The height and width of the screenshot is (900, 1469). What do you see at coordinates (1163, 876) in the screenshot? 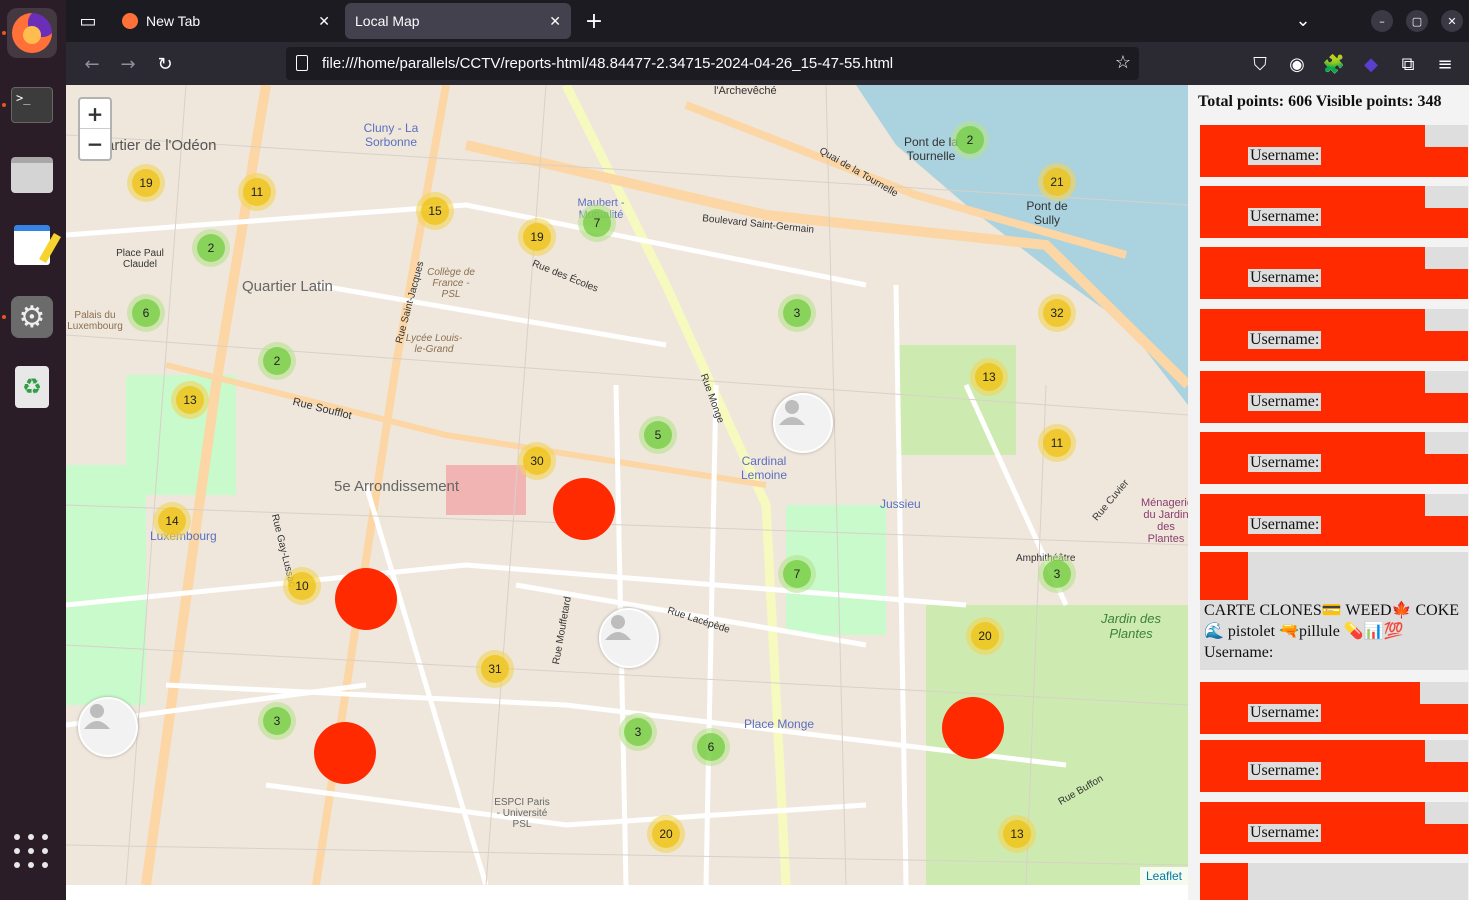
I see `leaflet-attribution: Leaflet` at bounding box center [1163, 876].